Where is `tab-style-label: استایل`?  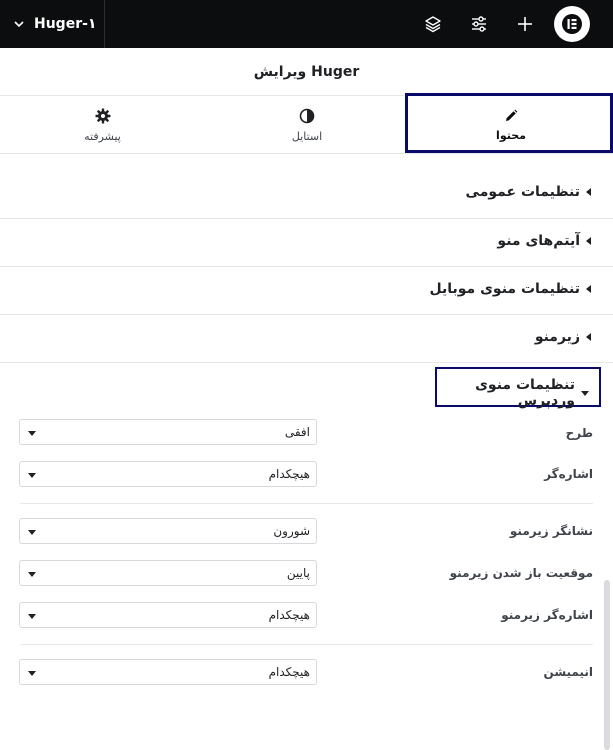 tab-style-label: استایل is located at coordinates (307, 136).